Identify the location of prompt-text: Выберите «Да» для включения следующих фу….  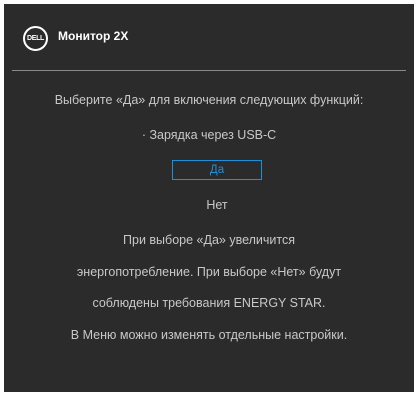
(209, 100).